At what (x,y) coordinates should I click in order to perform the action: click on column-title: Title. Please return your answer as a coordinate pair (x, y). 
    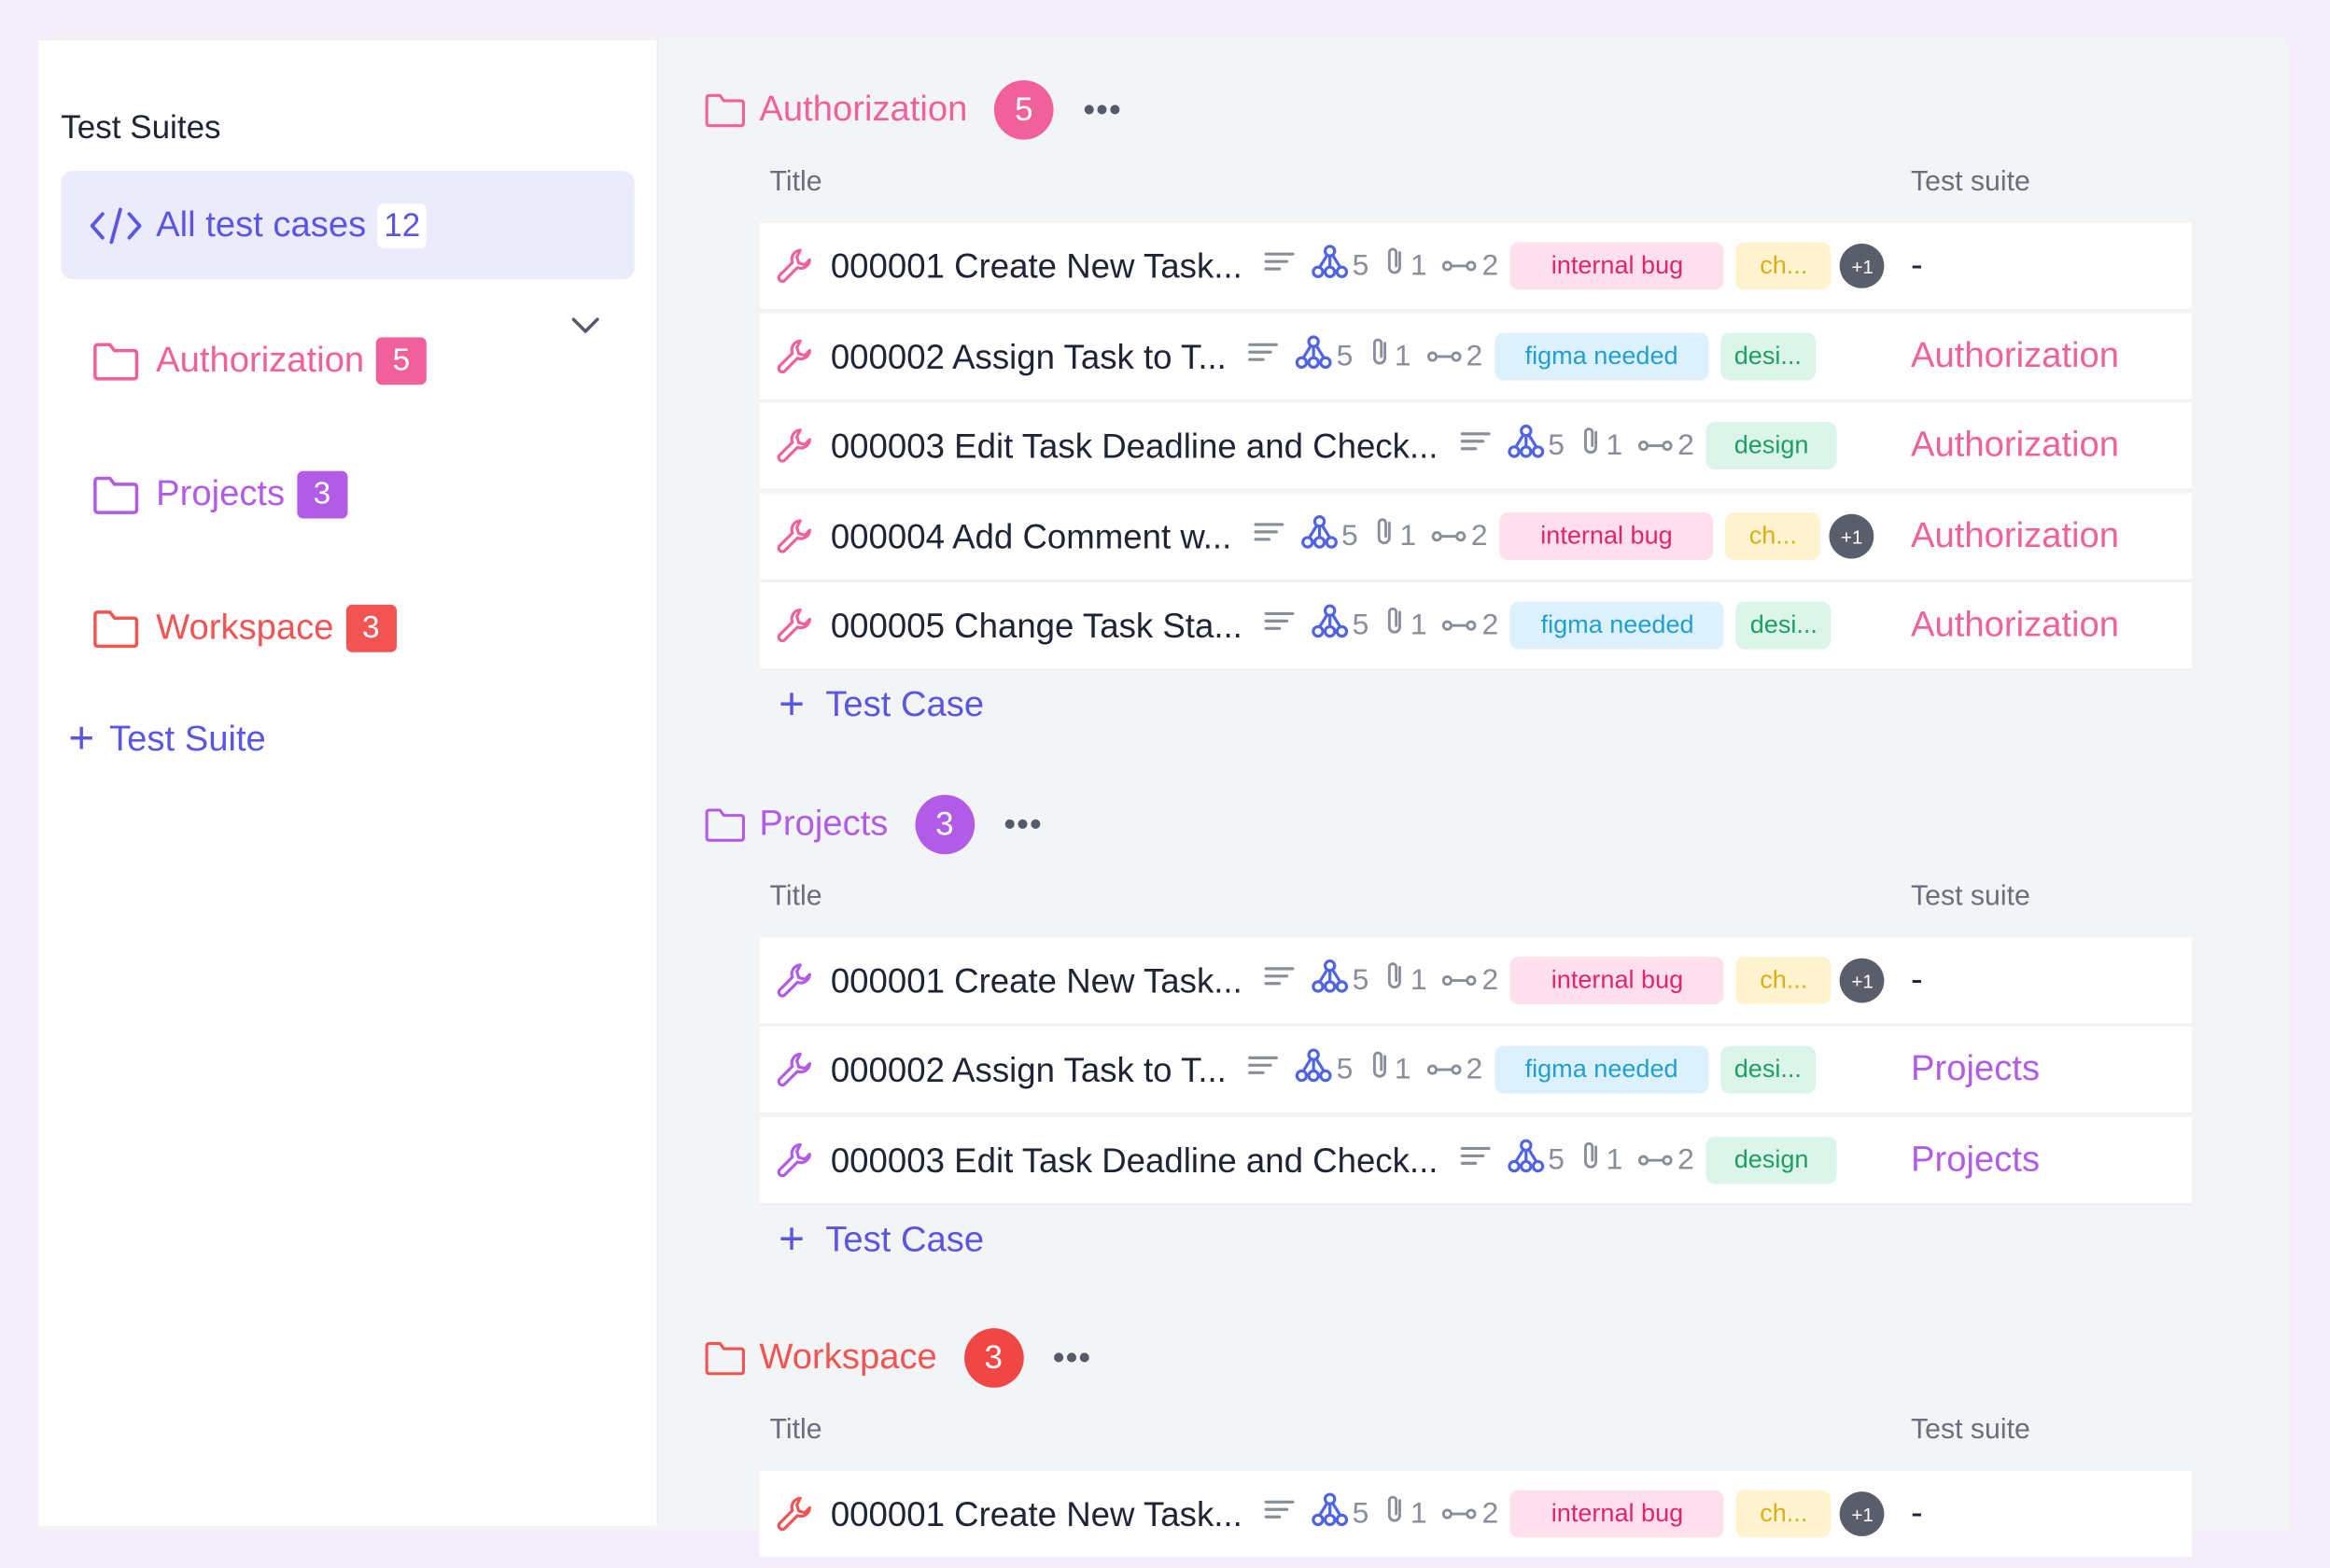
    Looking at the image, I should click on (795, 182).